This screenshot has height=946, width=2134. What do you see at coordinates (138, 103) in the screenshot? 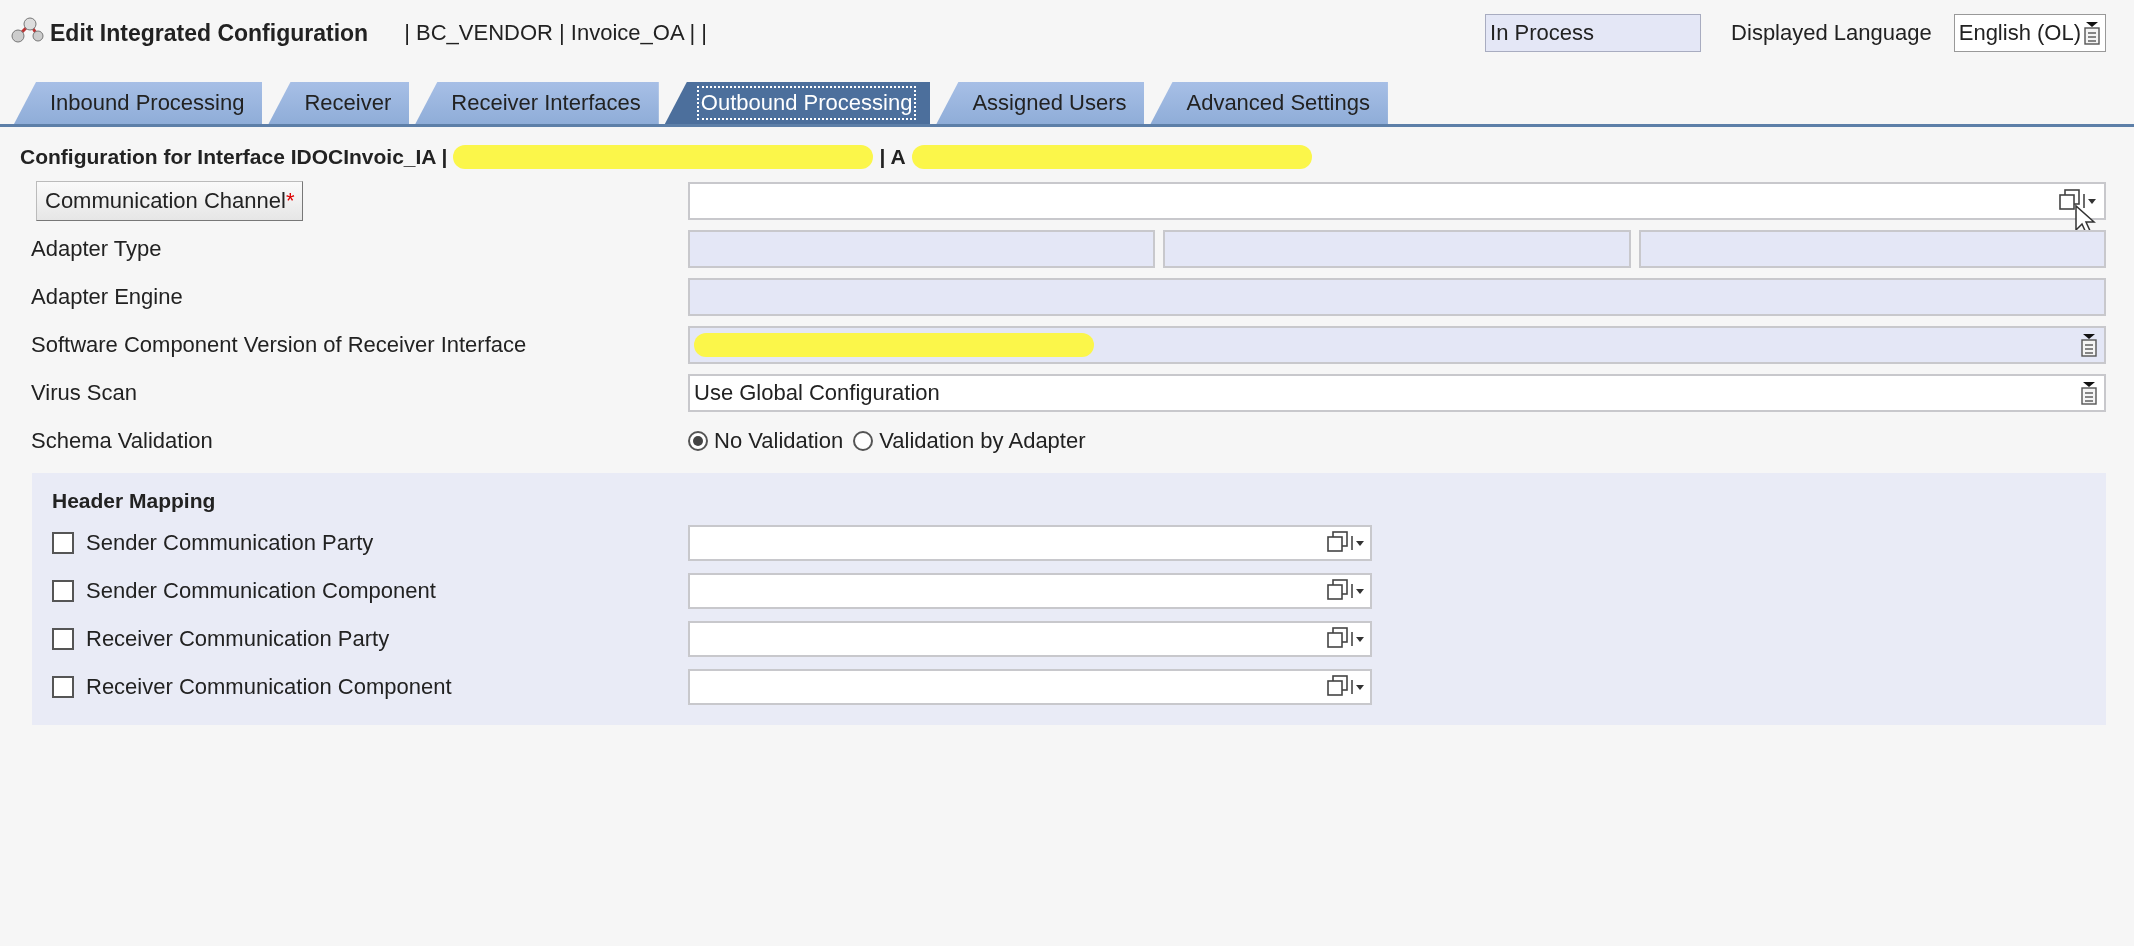
I see `tab: Inbound Processing` at bounding box center [138, 103].